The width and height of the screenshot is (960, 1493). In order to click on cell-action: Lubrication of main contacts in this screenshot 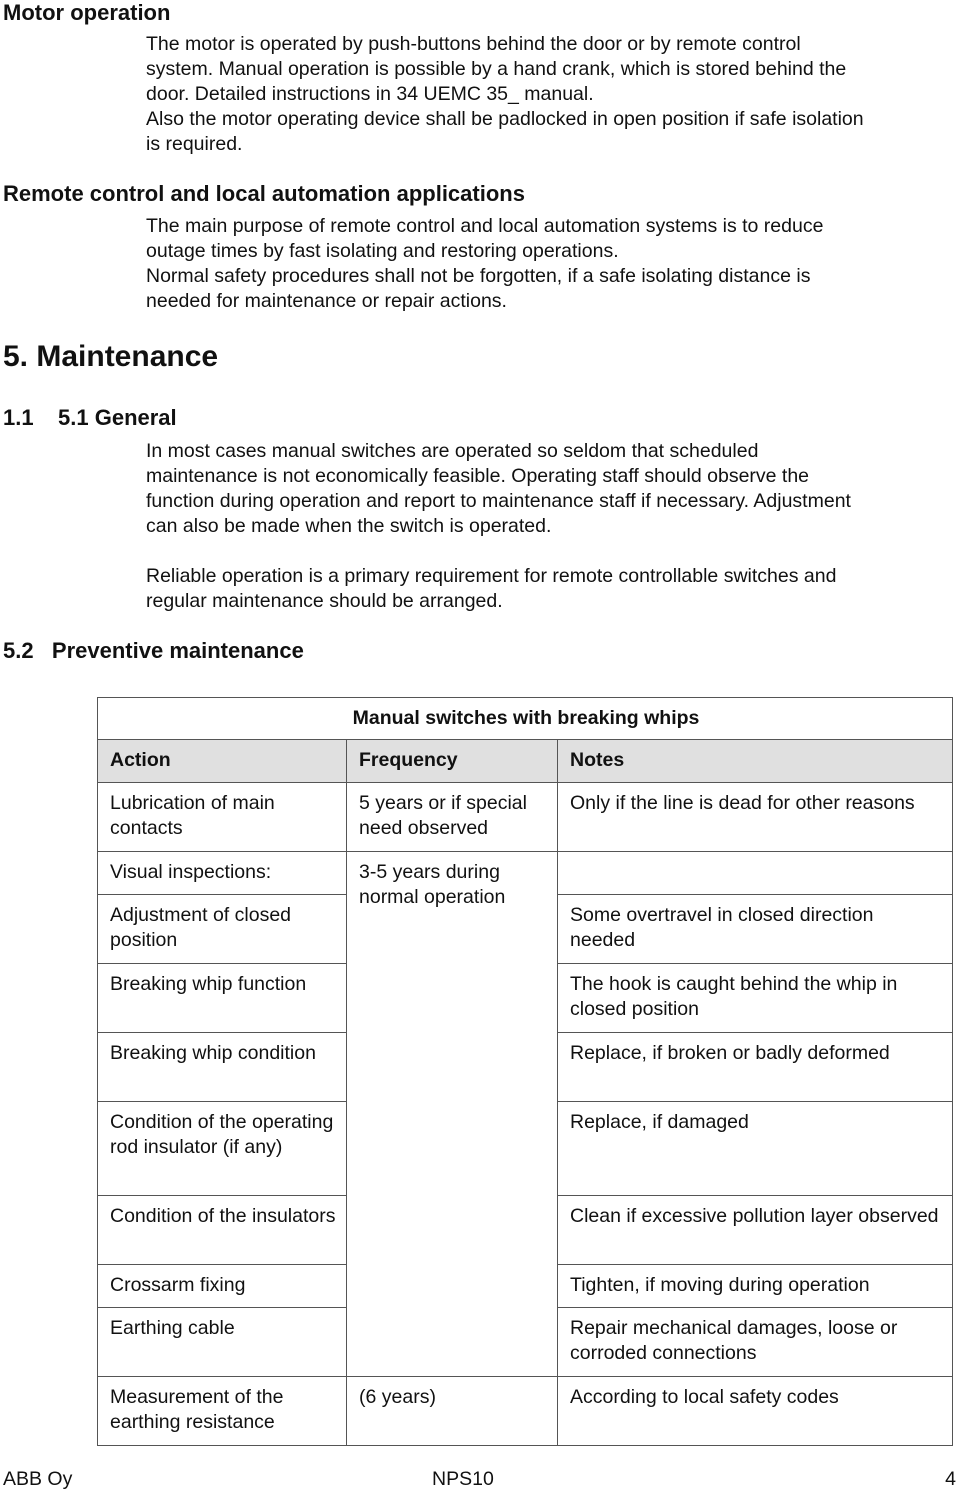, I will do `click(222, 817)`.